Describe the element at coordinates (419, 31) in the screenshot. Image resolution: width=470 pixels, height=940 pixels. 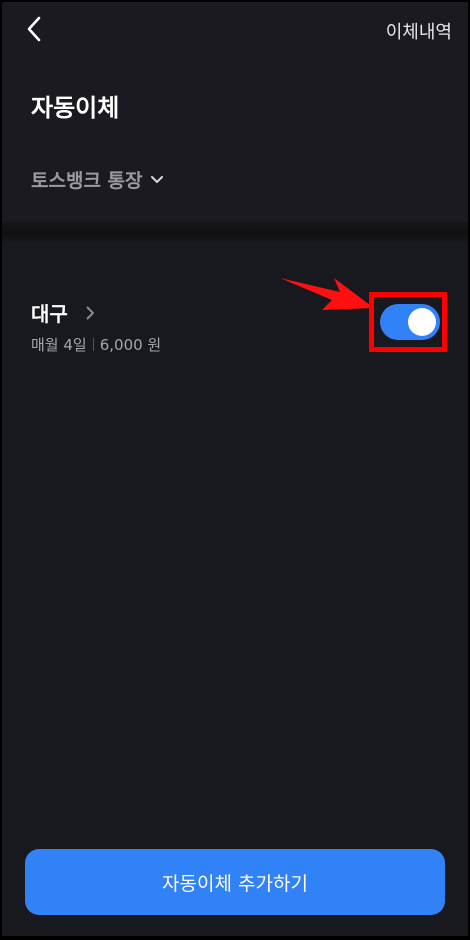
I see `transfer-history-link: 이체내역` at that location.